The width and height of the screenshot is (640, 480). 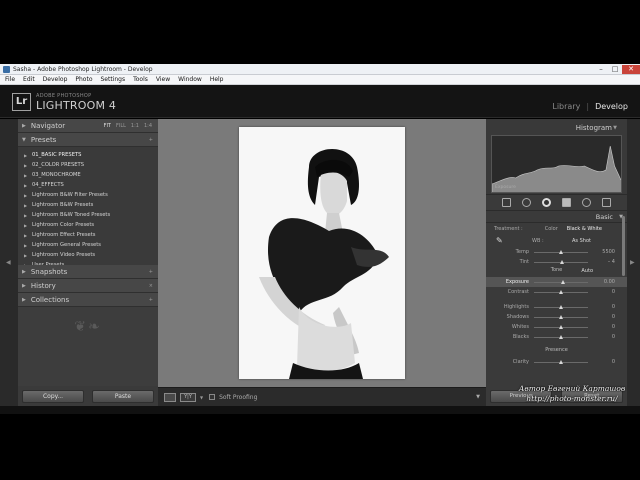 I want to click on highlights-slider, so click(x=561, y=307).